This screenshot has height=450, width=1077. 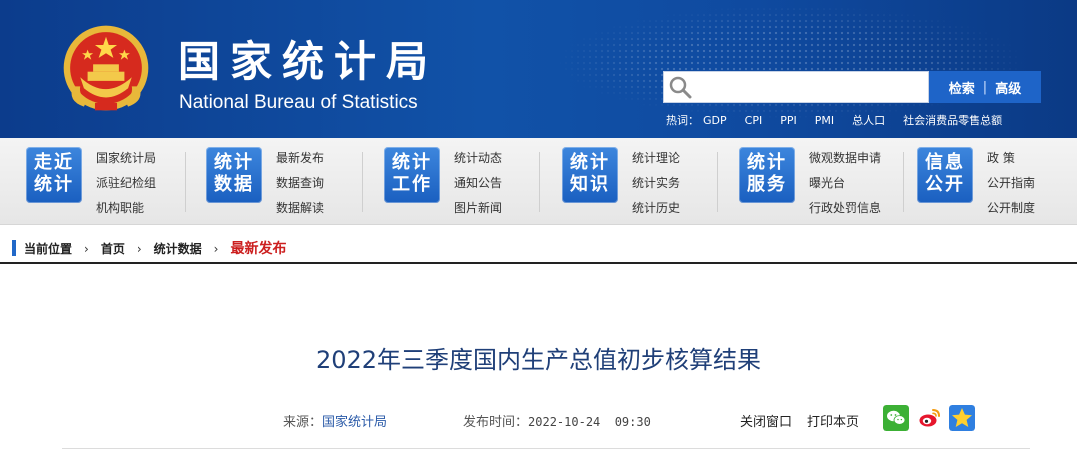 I want to click on breadcrumb-label: 当前位置, so click(x=48, y=249).